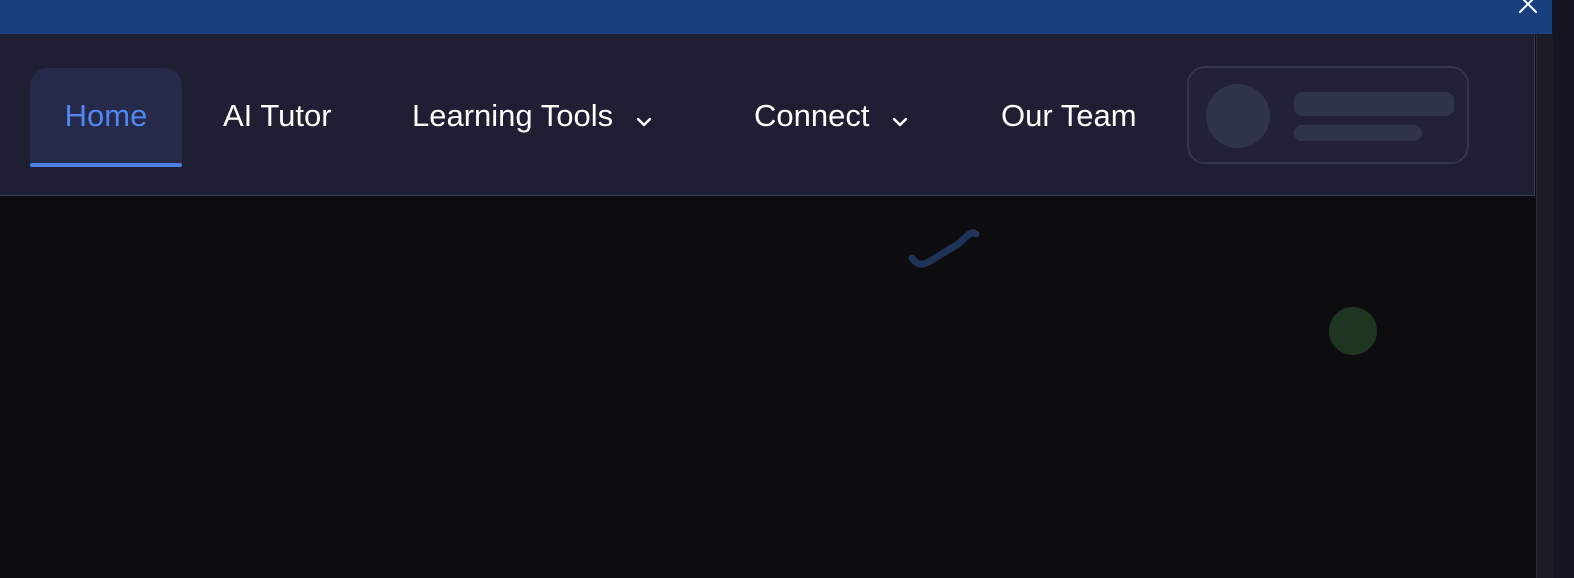  I want to click on nav-item-label: Our Team, so click(1069, 115).